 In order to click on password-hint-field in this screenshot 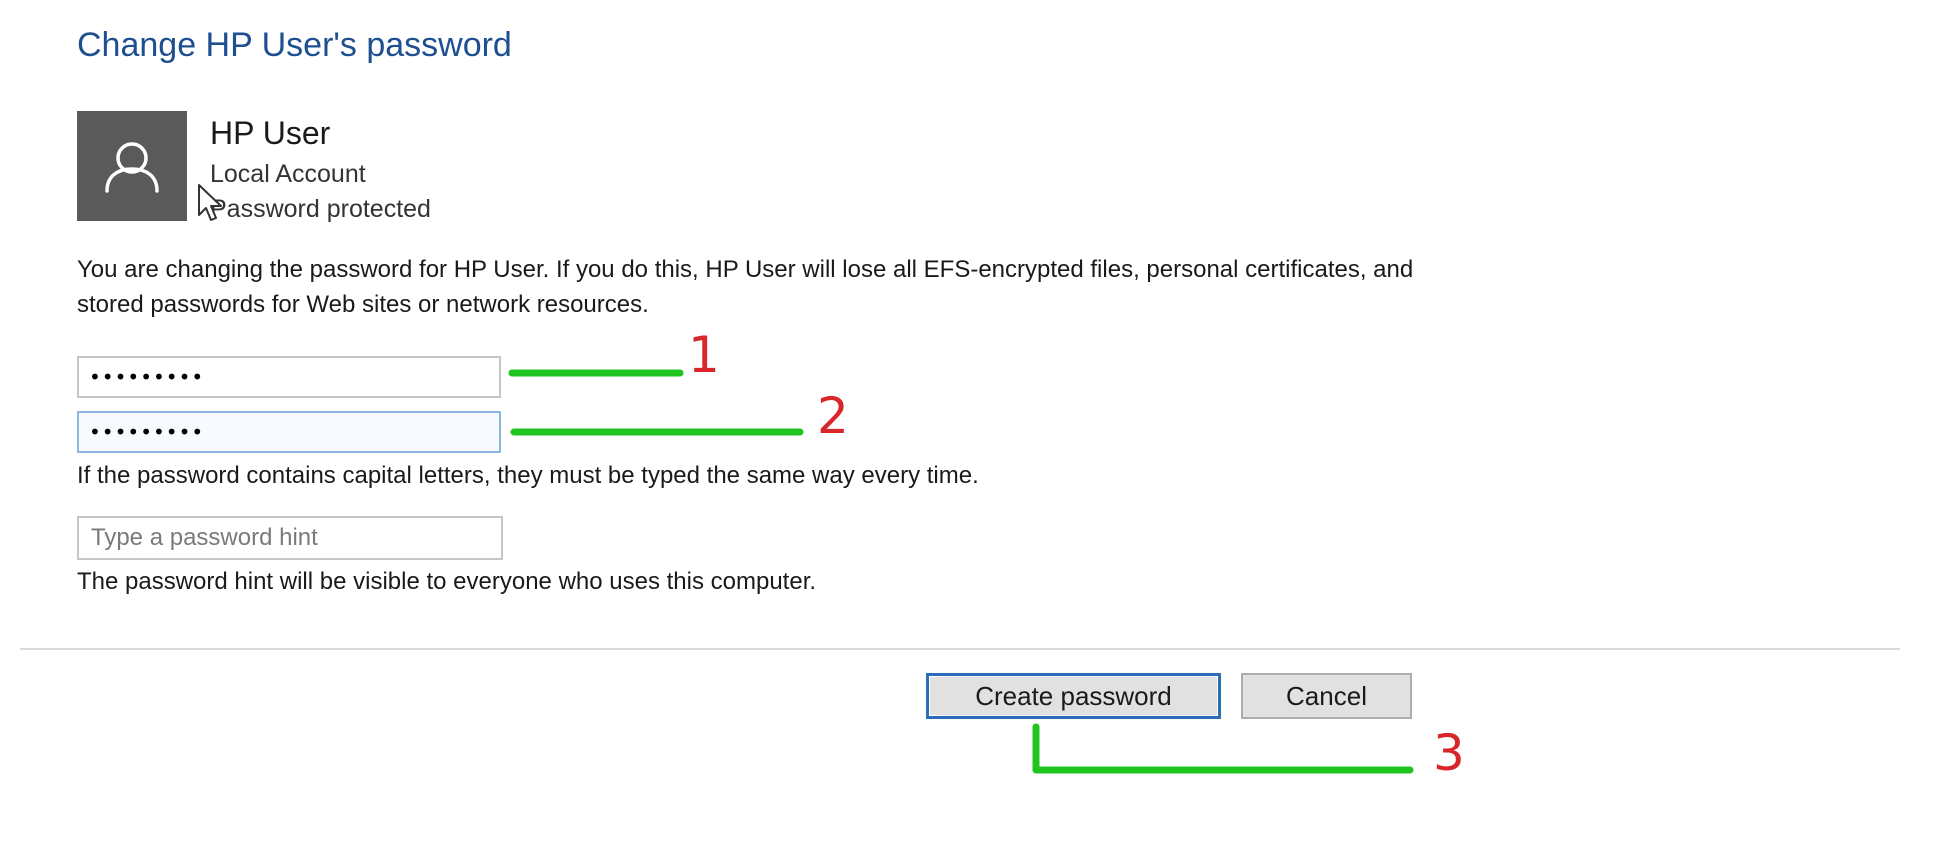, I will do `click(290, 538)`.